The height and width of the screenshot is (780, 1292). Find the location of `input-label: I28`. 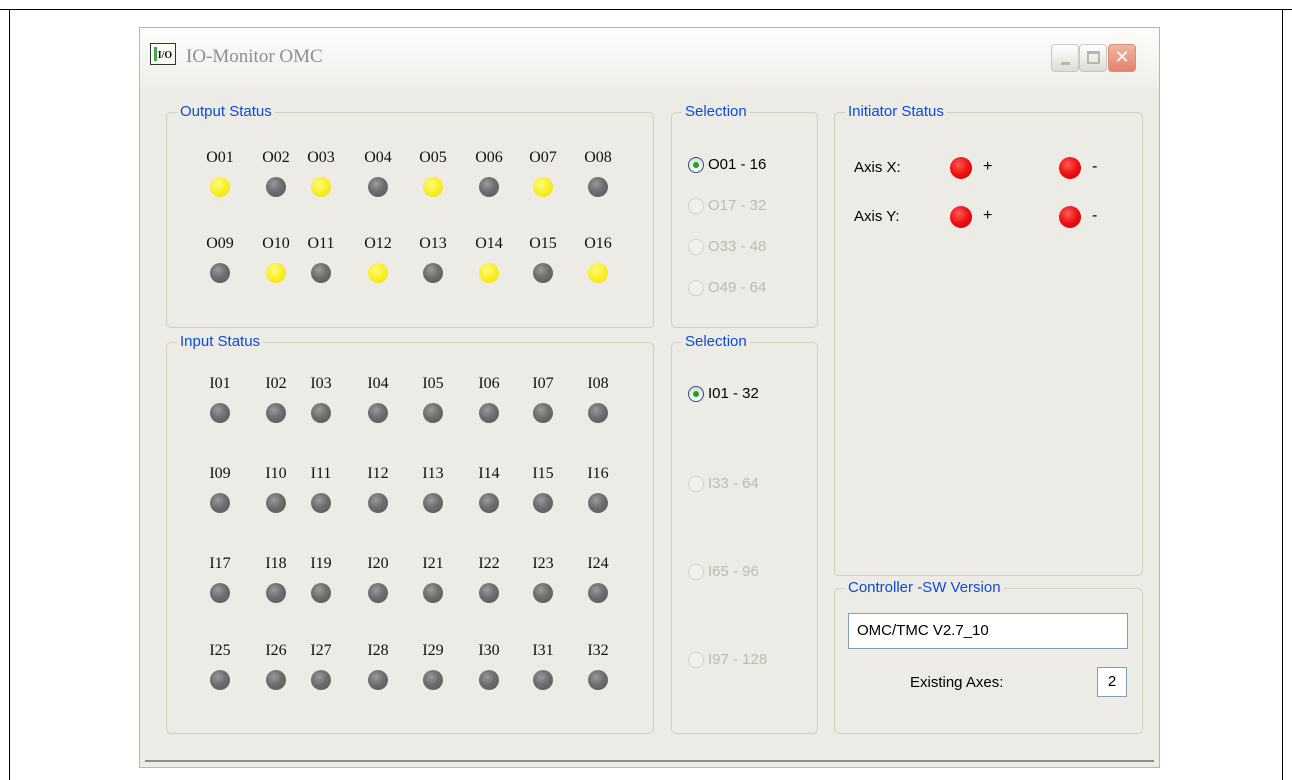

input-label: I28 is located at coordinates (378, 650).